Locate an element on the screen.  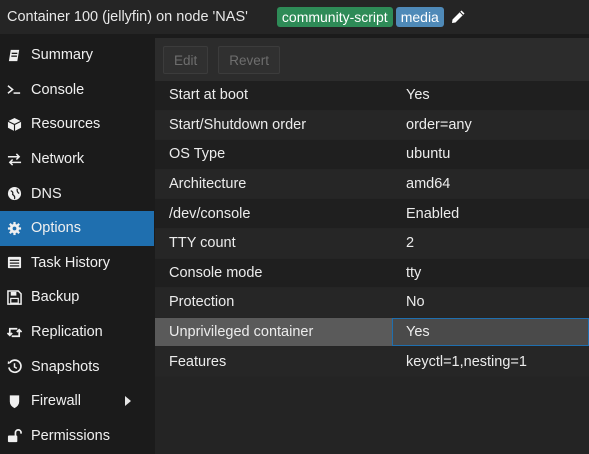
table-row-selected: Unprivileged container Yes is located at coordinates (372, 332).